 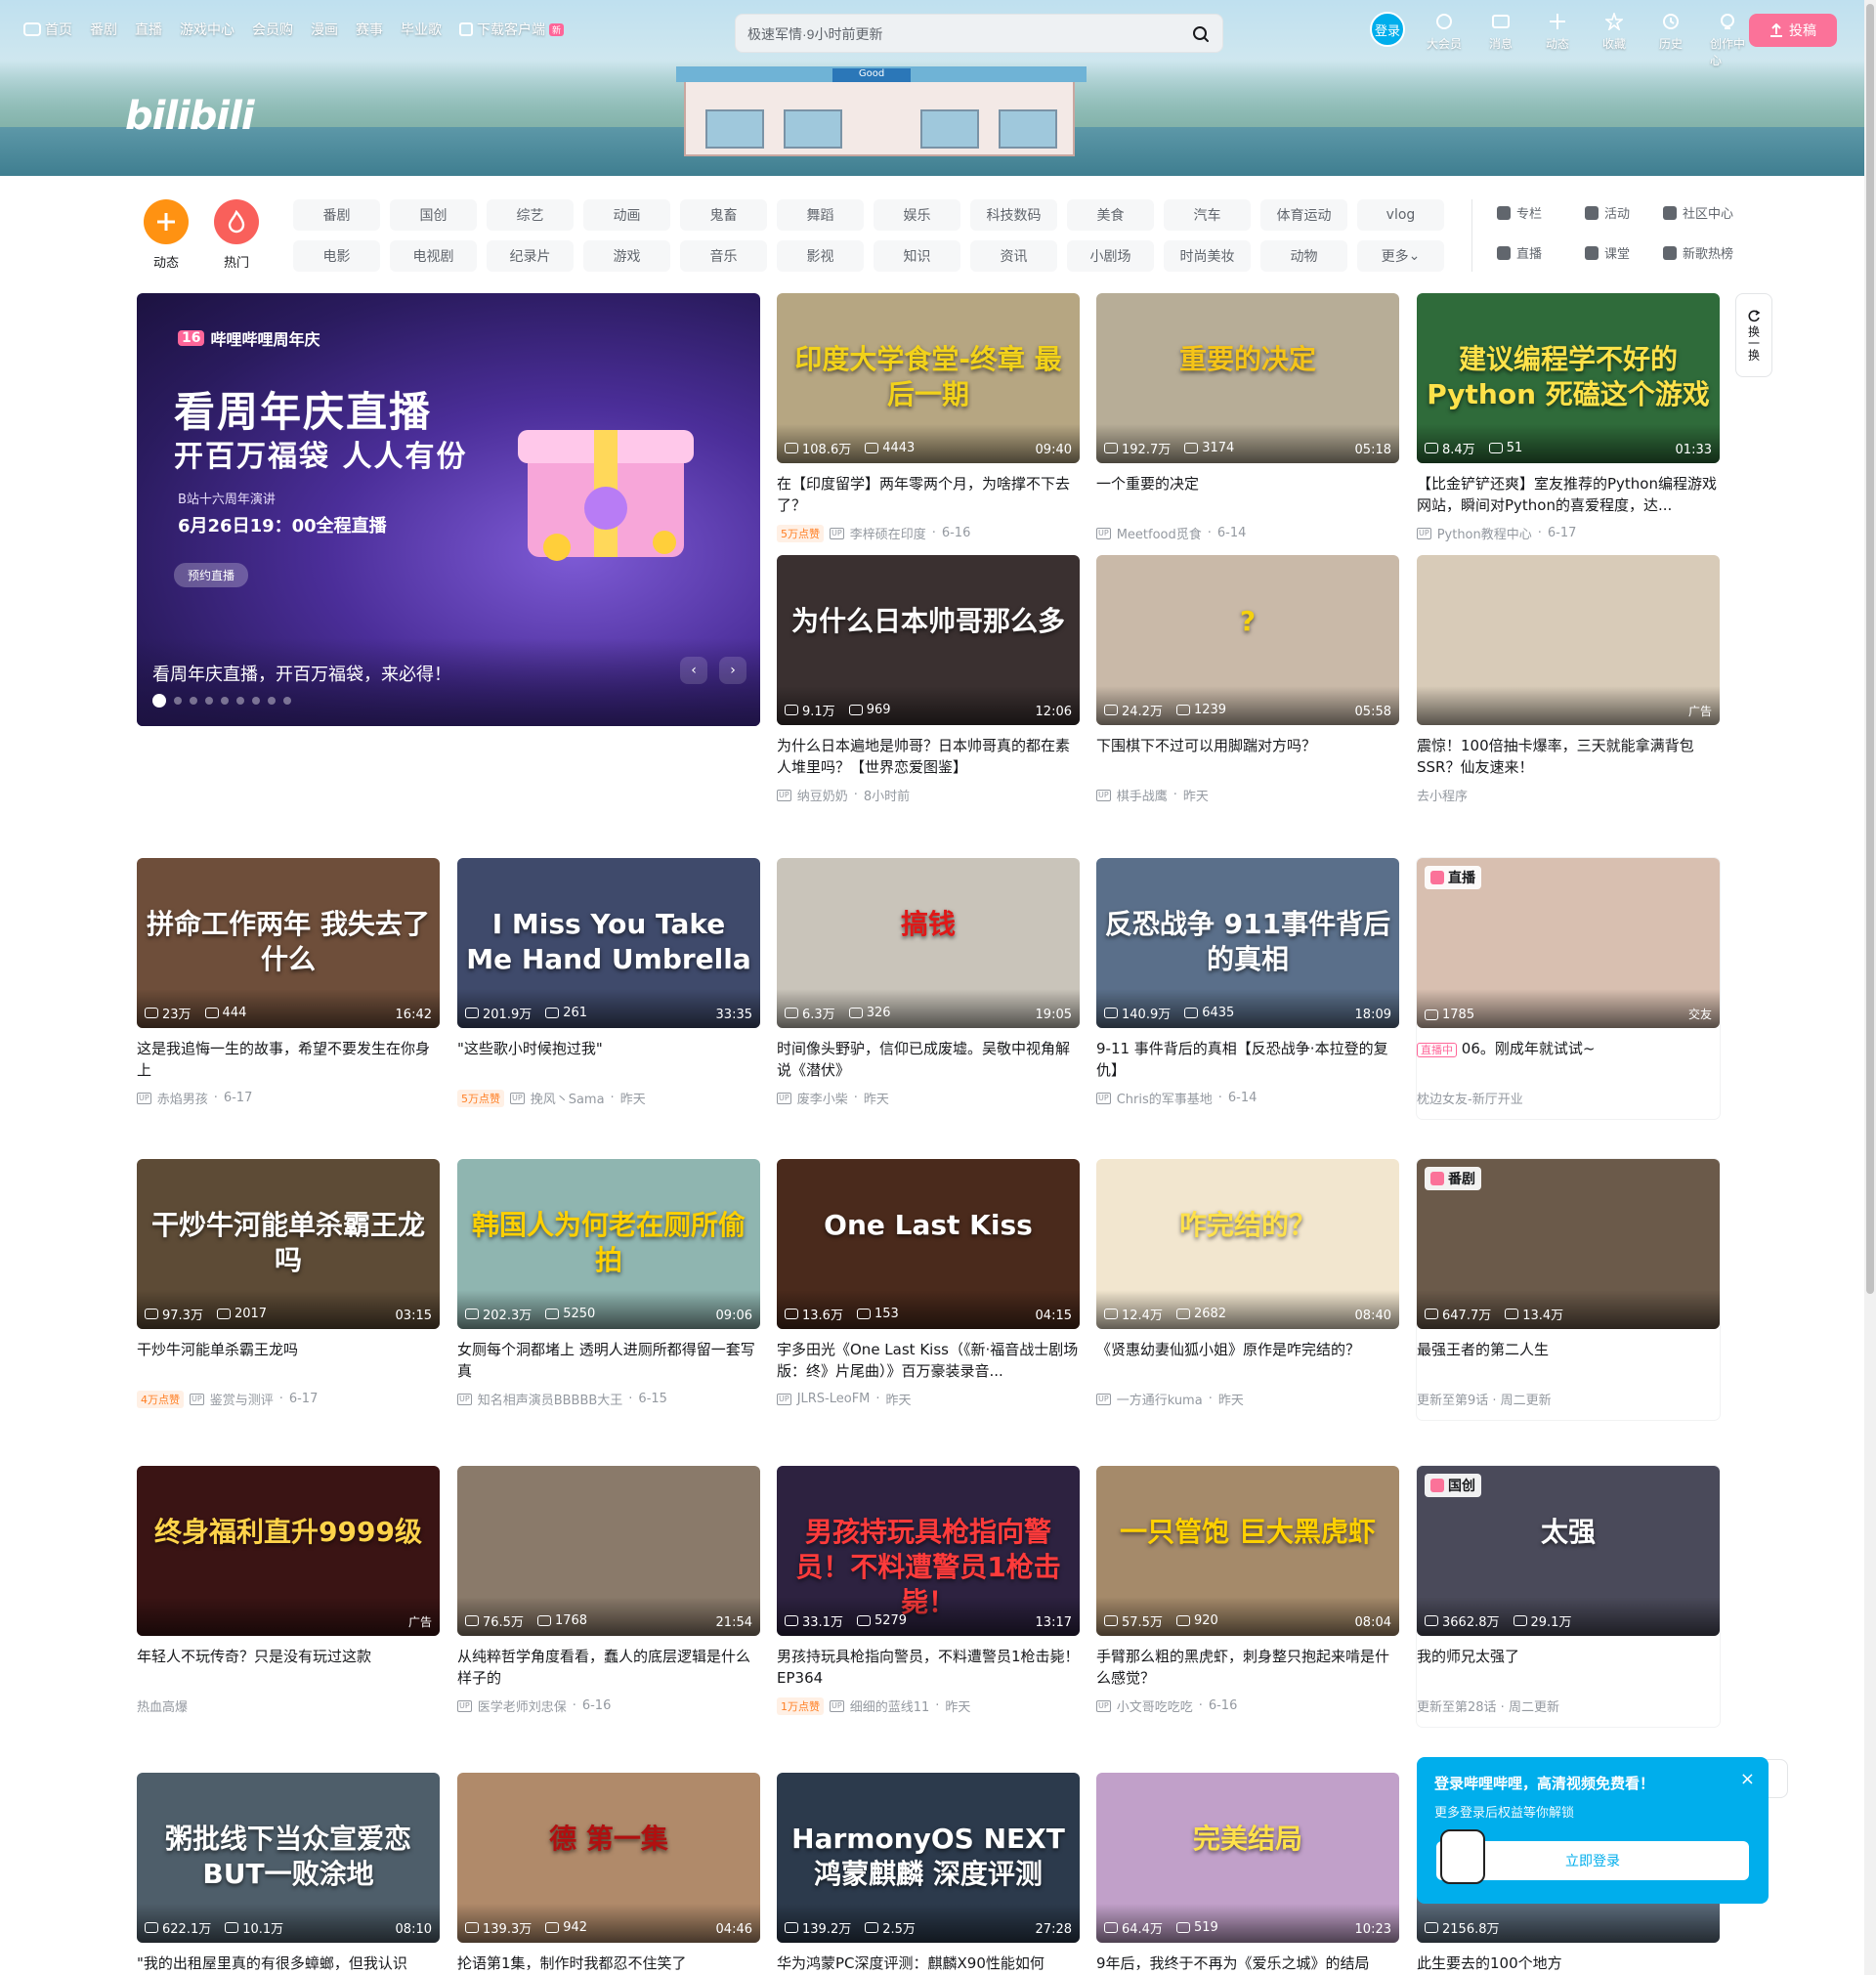 I want to click on video-title: 为什么日本遍地是帅哥？日本帅哥真的都在素人堆里吗？【世界恋爱图鉴】, so click(x=928, y=757).